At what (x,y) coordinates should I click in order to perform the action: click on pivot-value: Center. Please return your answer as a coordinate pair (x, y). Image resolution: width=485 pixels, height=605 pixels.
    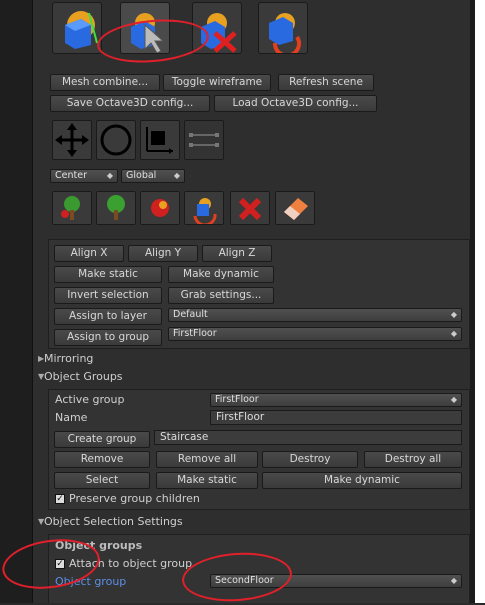
    Looking at the image, I should click on (71, 175).